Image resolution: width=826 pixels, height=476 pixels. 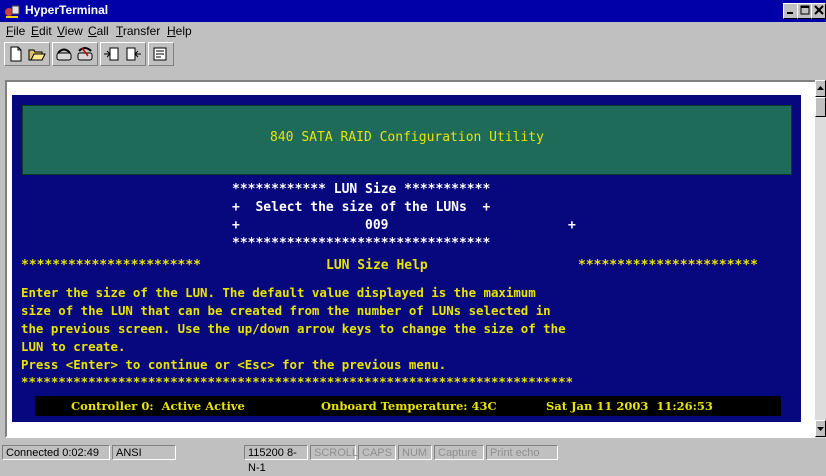 I want to click on window-title: HyperTerminal, so click(x=67, y=10).